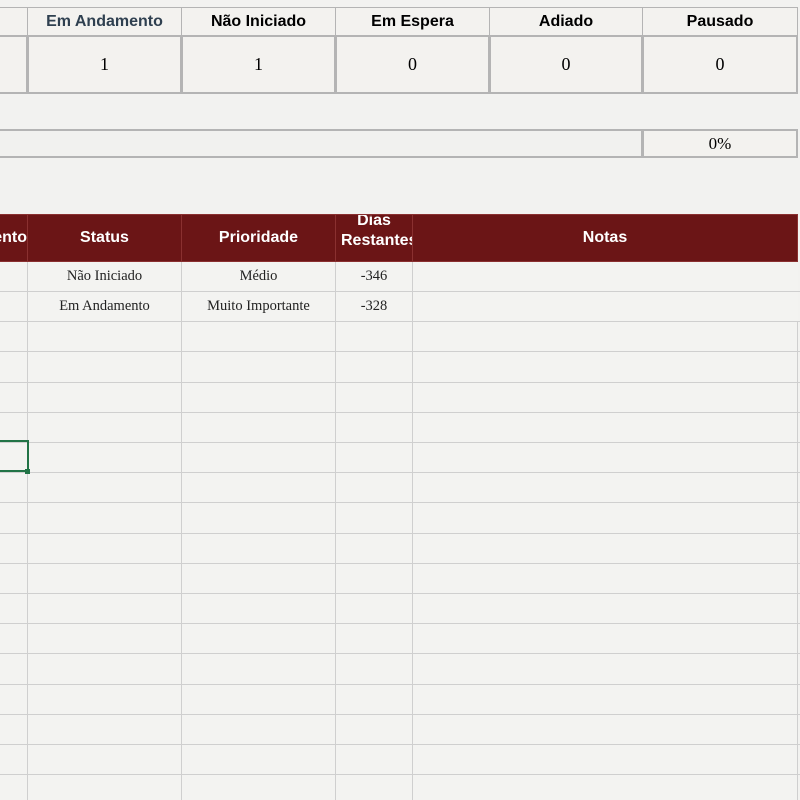  Describe the element at coordinates (258, 22) in the screenshot. I see `summary-header-nao-iniciado: Não Iniciado` at that location.